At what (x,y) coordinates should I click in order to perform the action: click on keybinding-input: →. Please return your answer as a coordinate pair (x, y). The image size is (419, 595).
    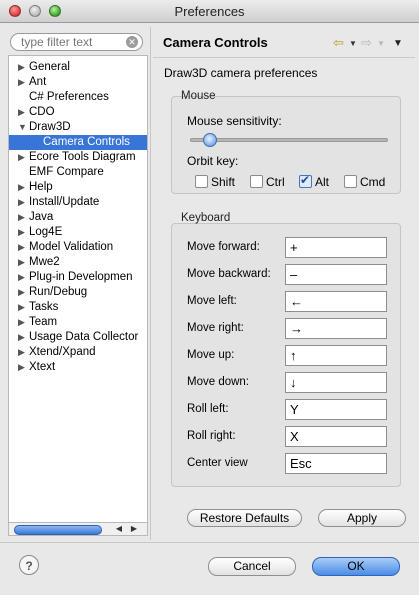
    Looking at the image, I should click on (336, 328).